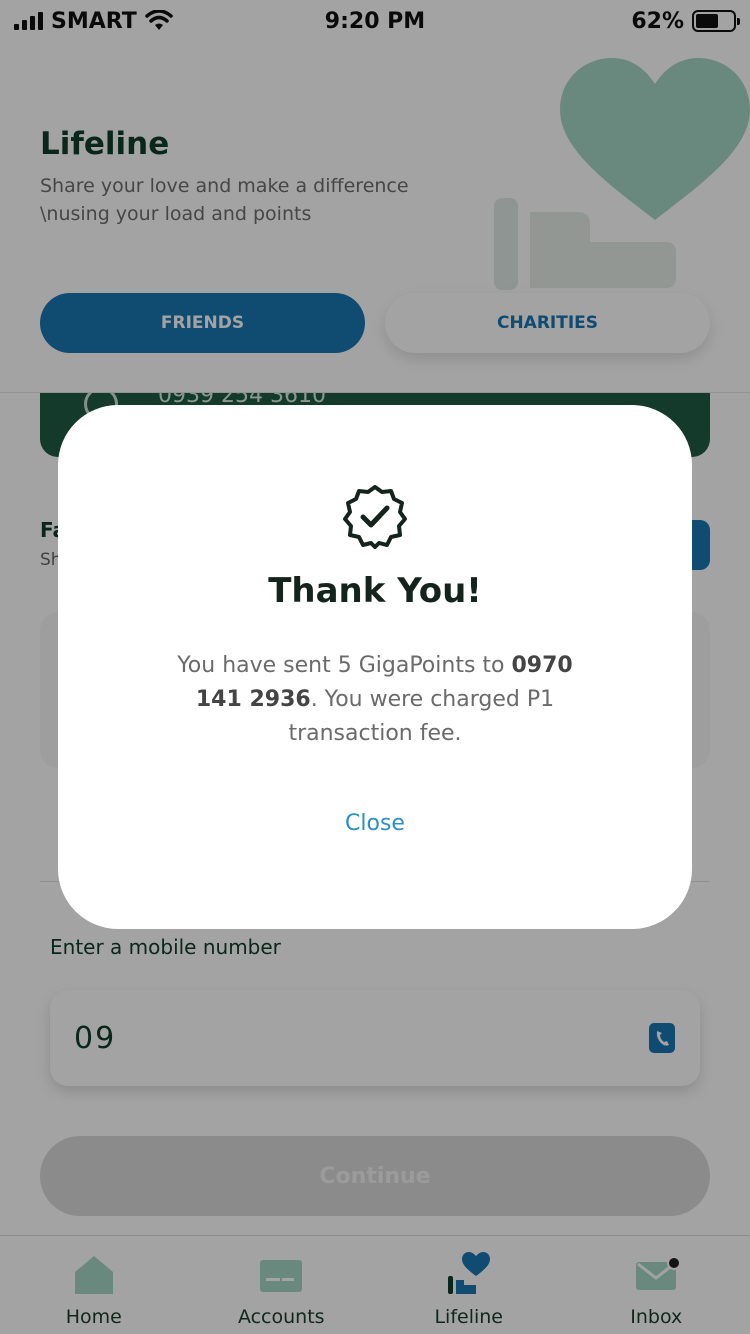 The height and width of the screenshot is (1334, 750). I want to click on close-button: Close, so click(375, 823).